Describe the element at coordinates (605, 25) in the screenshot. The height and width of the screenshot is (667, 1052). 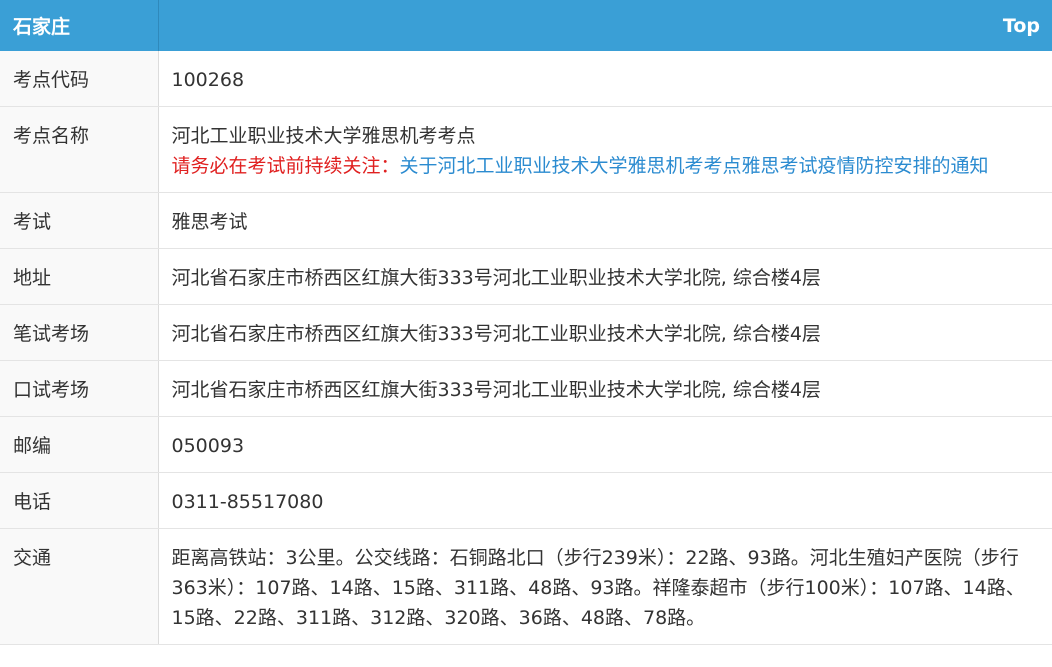
I see `top-cell: Top` at that location.